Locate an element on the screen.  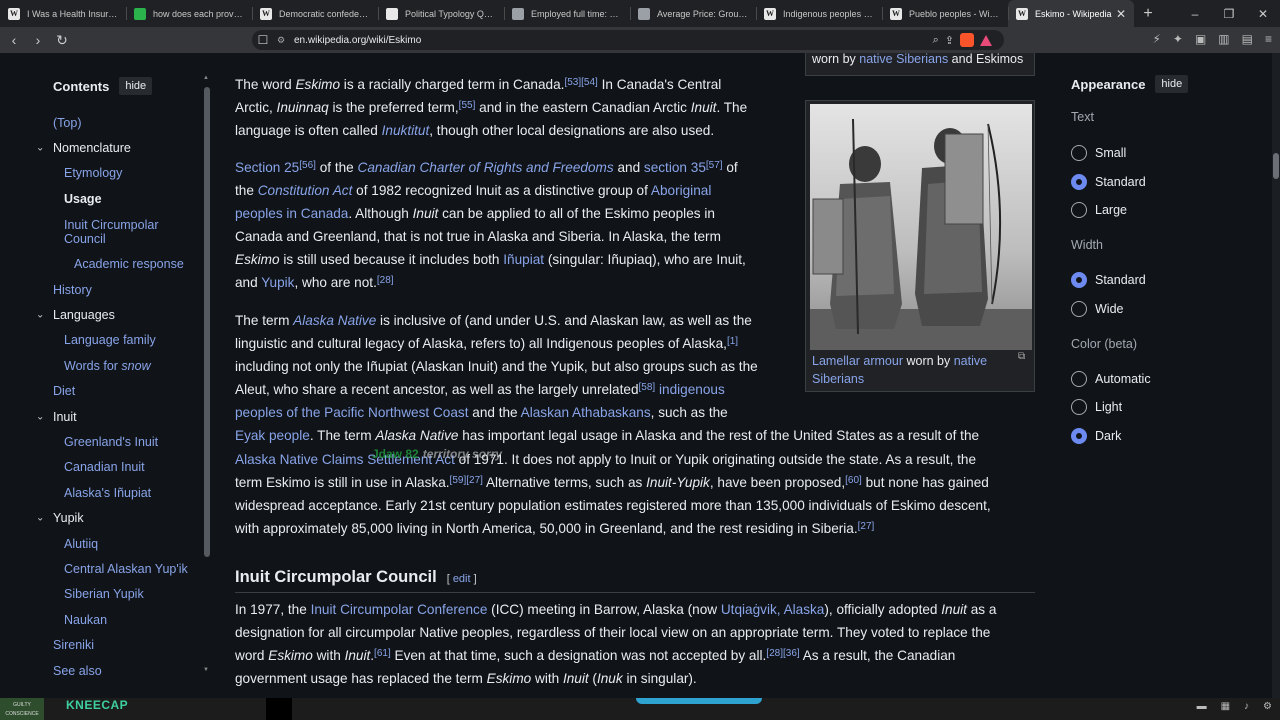
toc-scrollbar: ▲ ▼ is located at coordinates (207, 374).